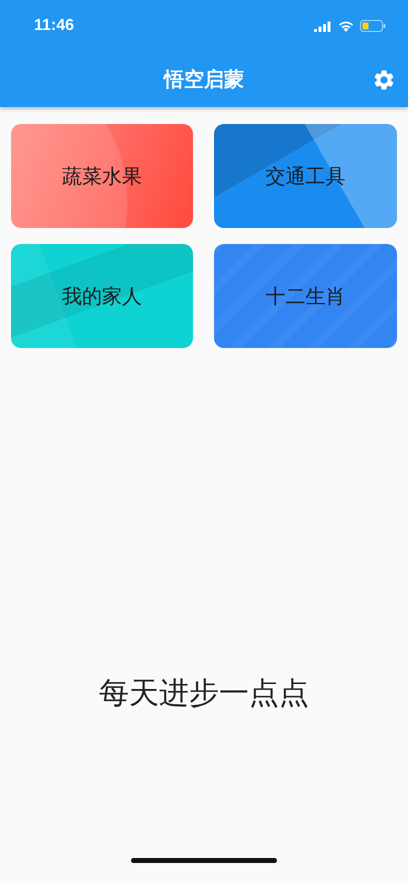 This screenshot has height=883, width=408. What do you see at coordinates (54, 26) in the screenshot?
I see `status-time: 11:46` at bounding box center [54, 26].